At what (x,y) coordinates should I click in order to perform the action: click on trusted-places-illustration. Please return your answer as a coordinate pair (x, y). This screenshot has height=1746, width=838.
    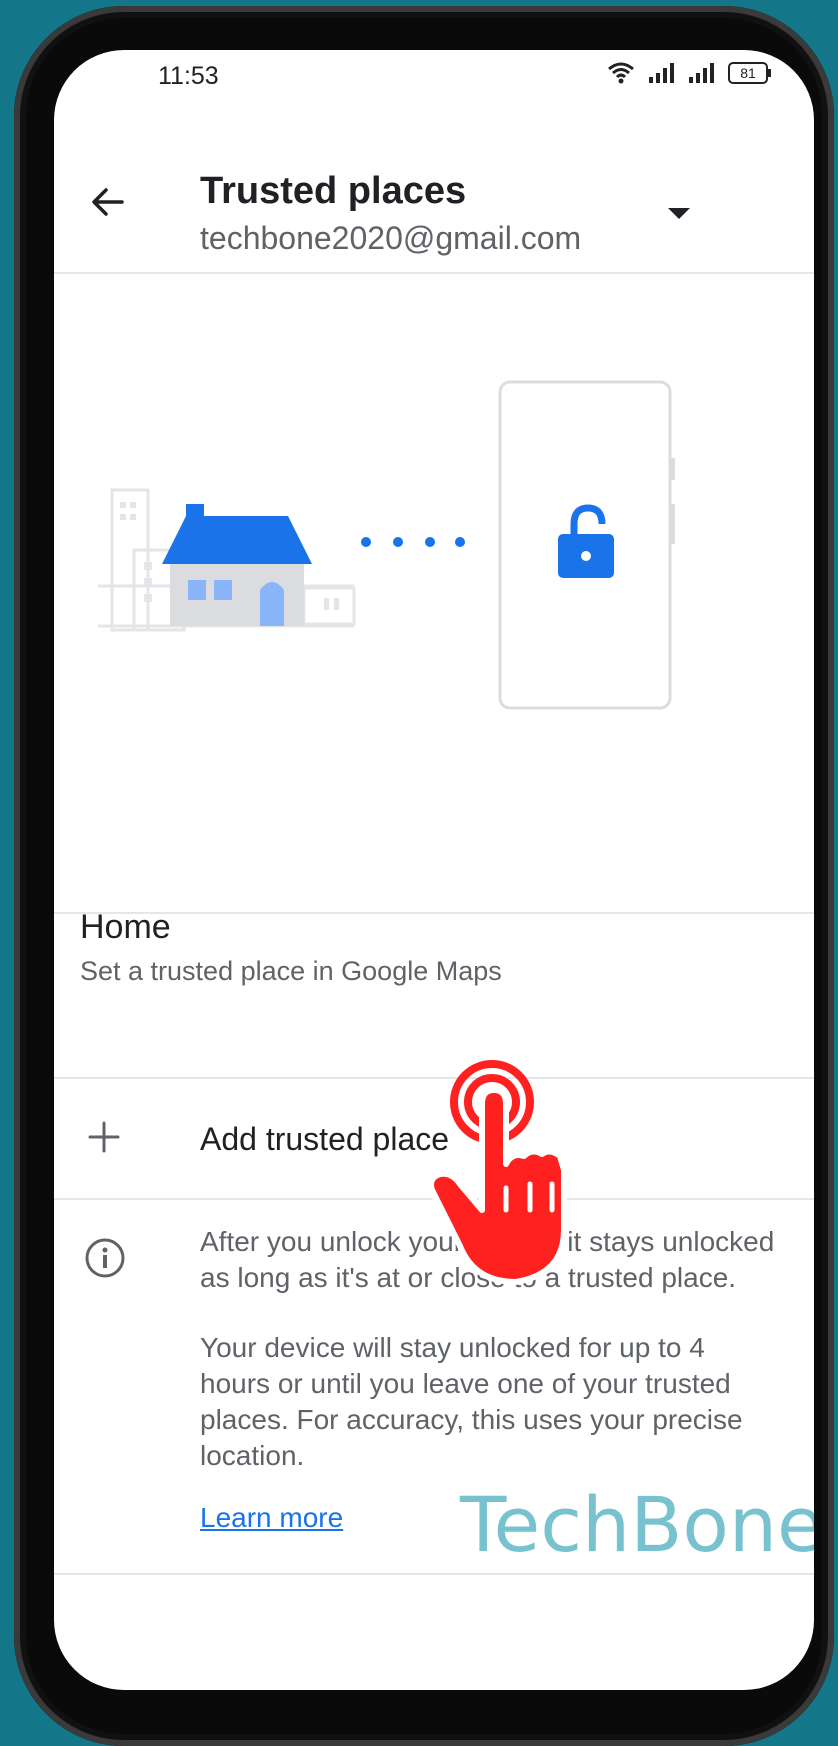
    Looking at the image, I should click on (386, 545).